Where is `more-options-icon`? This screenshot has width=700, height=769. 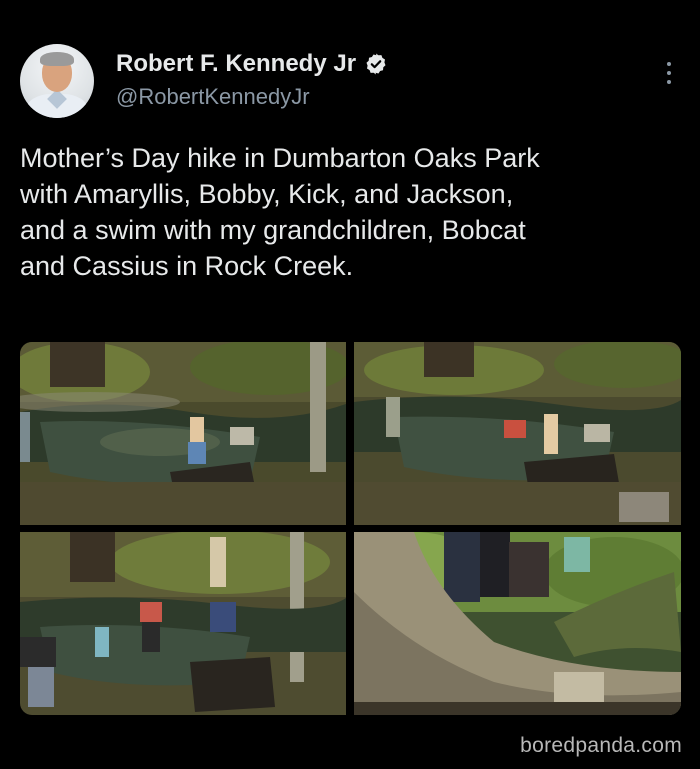 more-options-icon is located at coordinates (669, 76).